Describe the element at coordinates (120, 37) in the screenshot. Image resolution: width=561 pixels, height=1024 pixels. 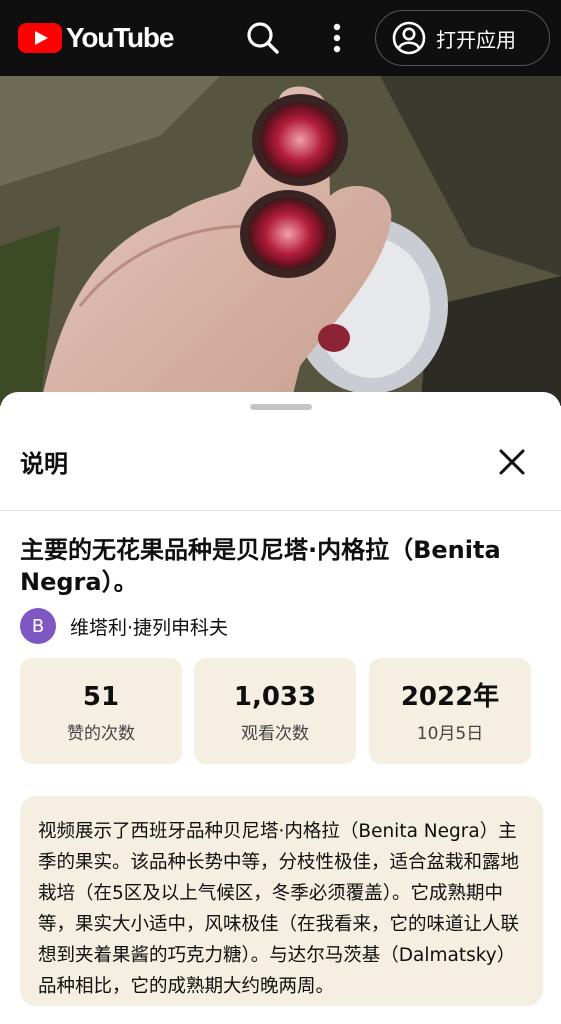
I see `youtube-logo-text: YouTube` at that location.